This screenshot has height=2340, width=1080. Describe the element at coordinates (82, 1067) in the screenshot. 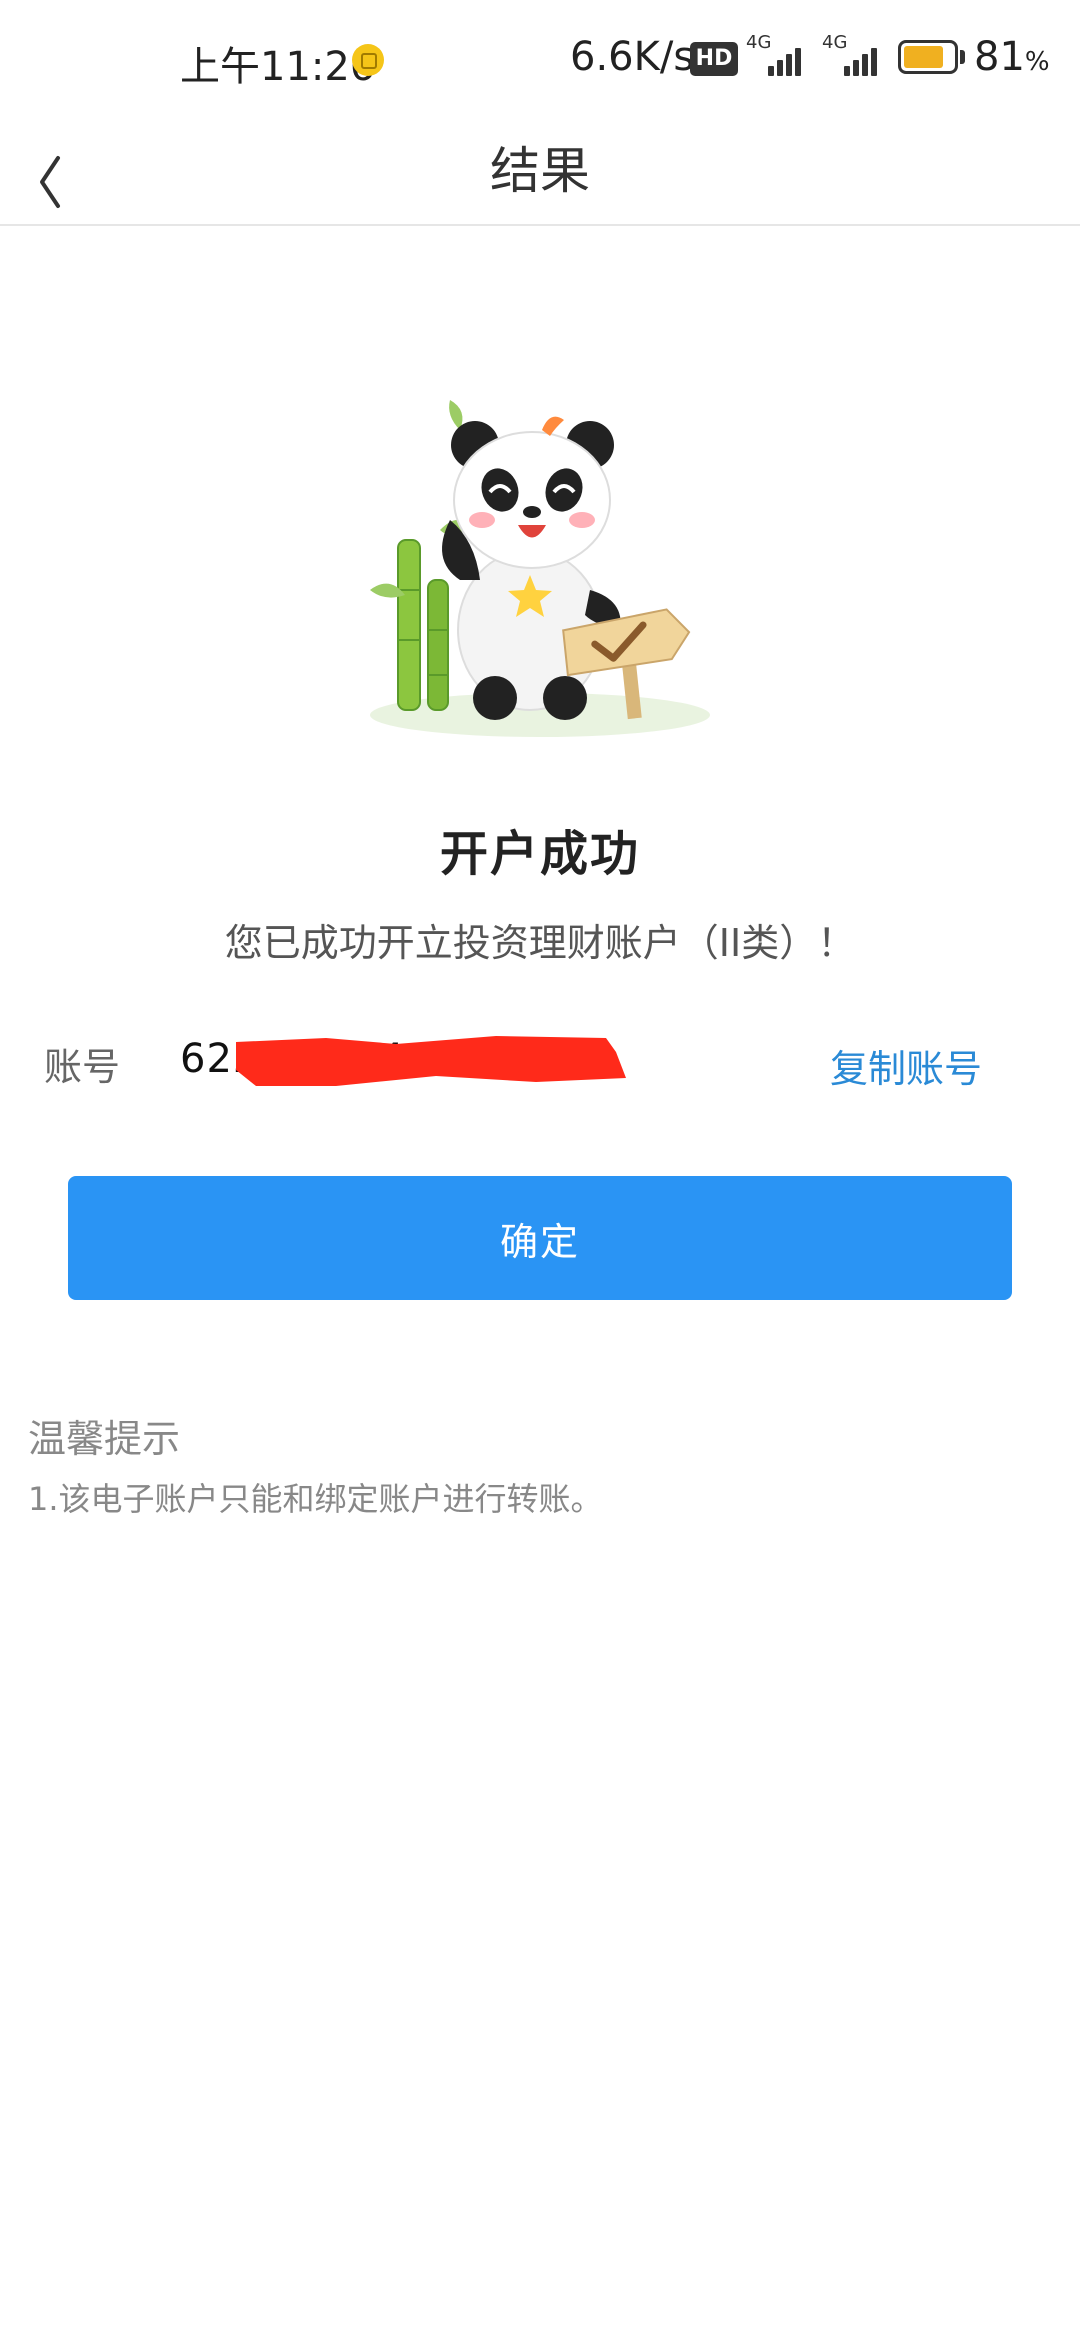

I see `account-label: 账号` at that location.